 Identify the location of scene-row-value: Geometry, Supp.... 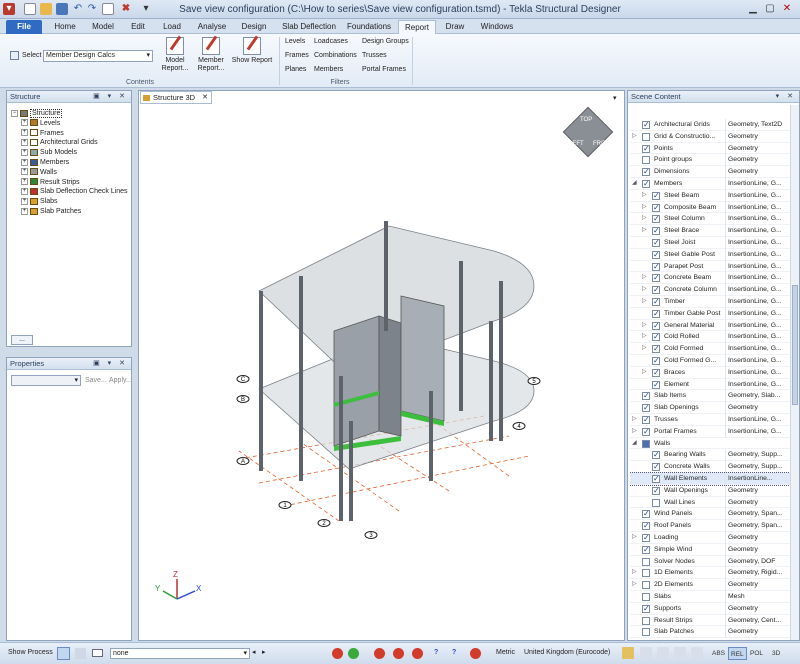
(757, 455).